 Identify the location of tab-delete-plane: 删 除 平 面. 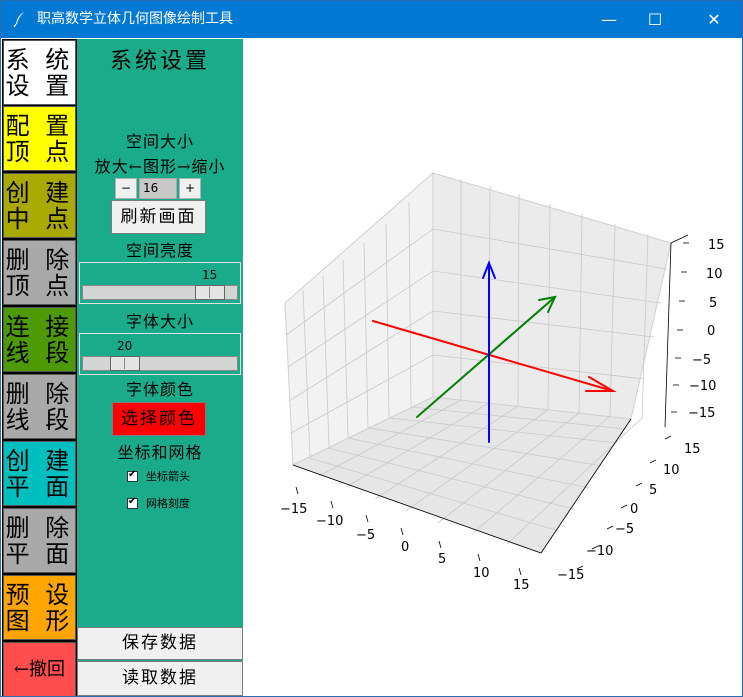
(39, 540).